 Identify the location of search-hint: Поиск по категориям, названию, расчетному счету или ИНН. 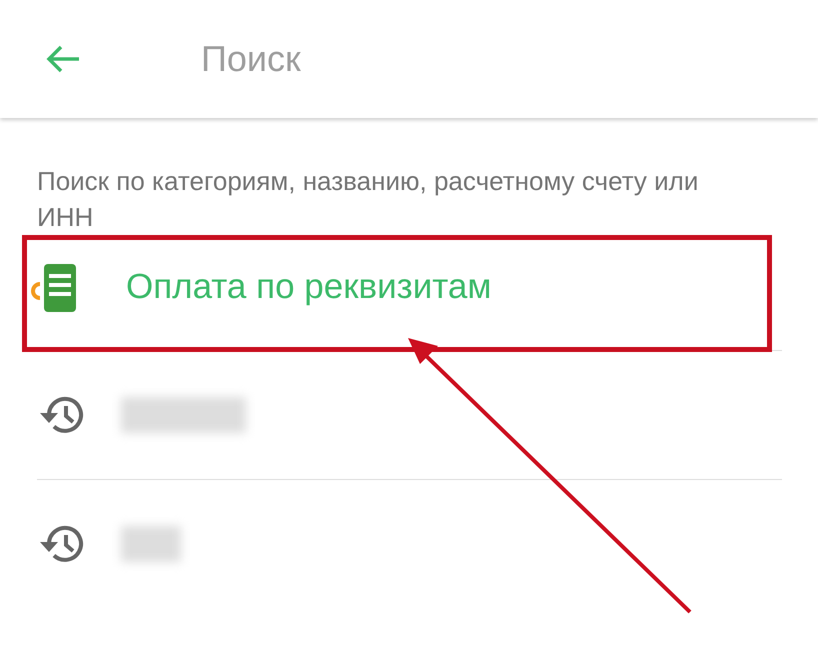
(368, 199).